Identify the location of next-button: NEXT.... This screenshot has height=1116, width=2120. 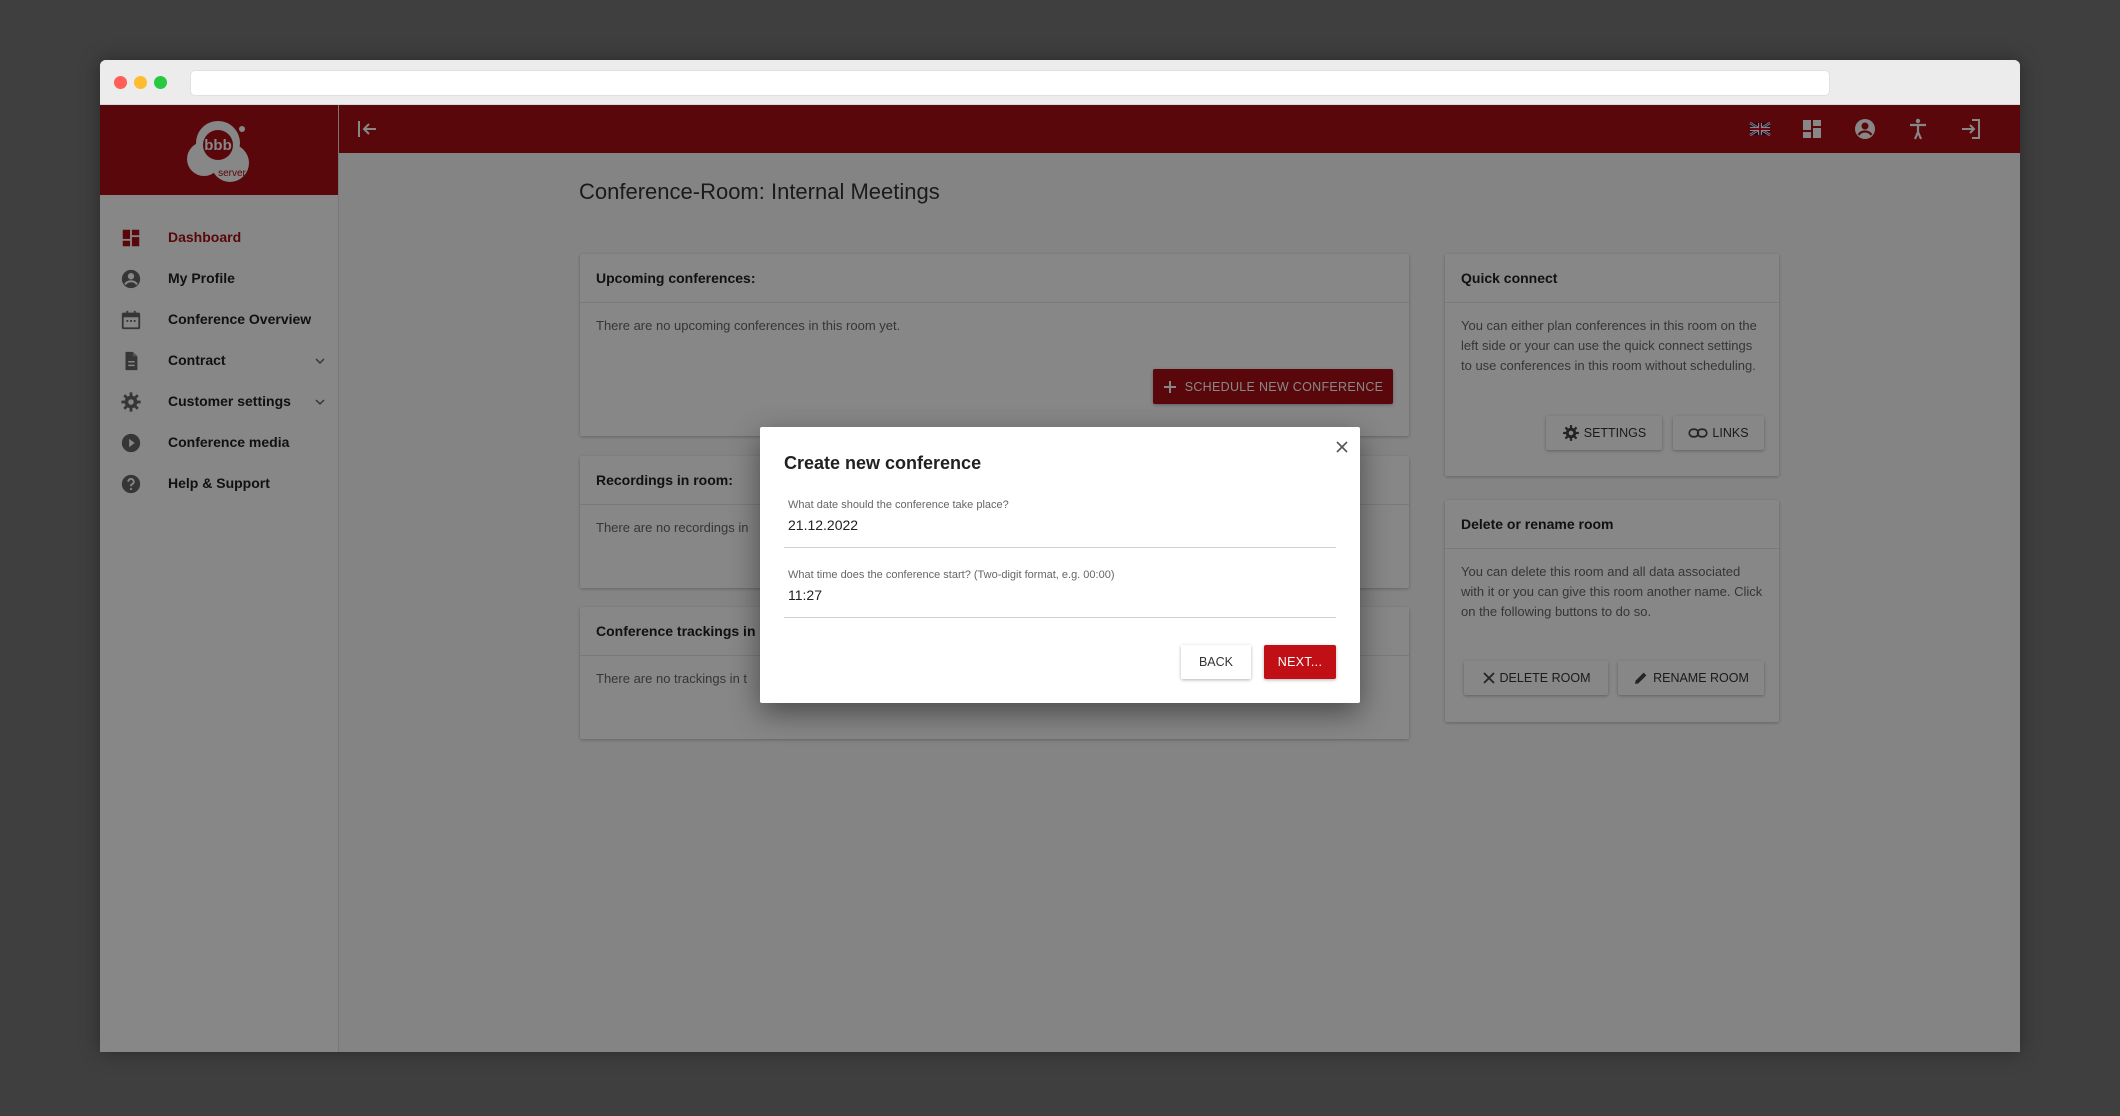
(1300, 662).